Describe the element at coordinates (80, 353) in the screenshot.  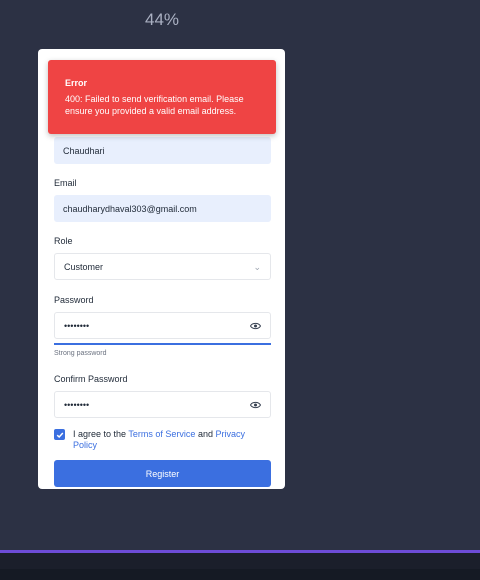
I see `password-strength-text: Strong password` at that location.